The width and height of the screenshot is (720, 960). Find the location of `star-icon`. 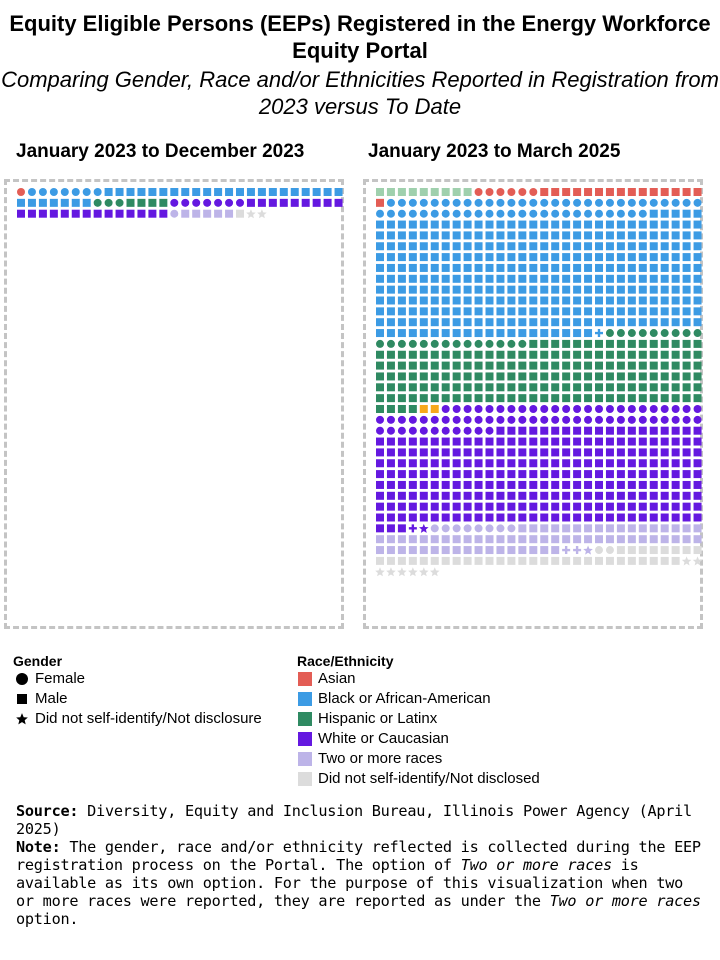

star-icon is located at coordinates (22, 719).